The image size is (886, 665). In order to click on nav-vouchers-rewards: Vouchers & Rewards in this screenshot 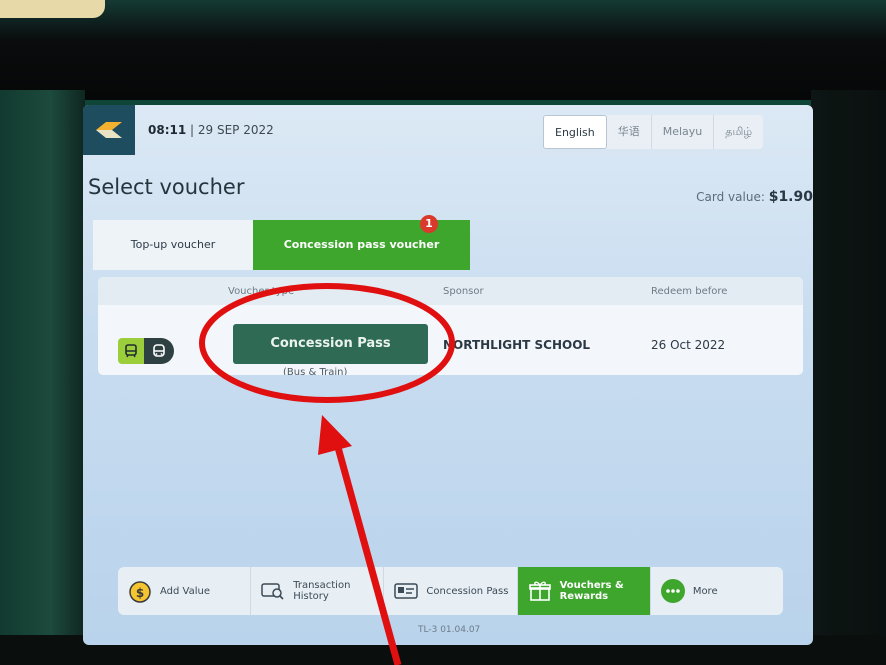, I will do `click(584, 591)`.